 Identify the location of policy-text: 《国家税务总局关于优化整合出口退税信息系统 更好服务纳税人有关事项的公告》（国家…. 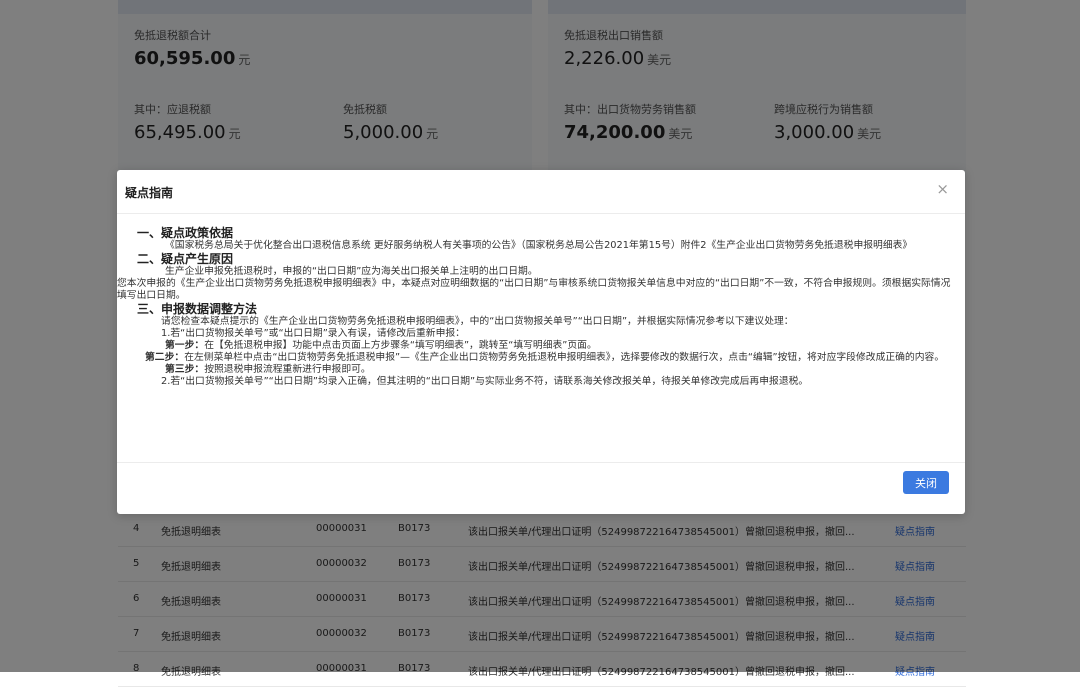
(539, 245).